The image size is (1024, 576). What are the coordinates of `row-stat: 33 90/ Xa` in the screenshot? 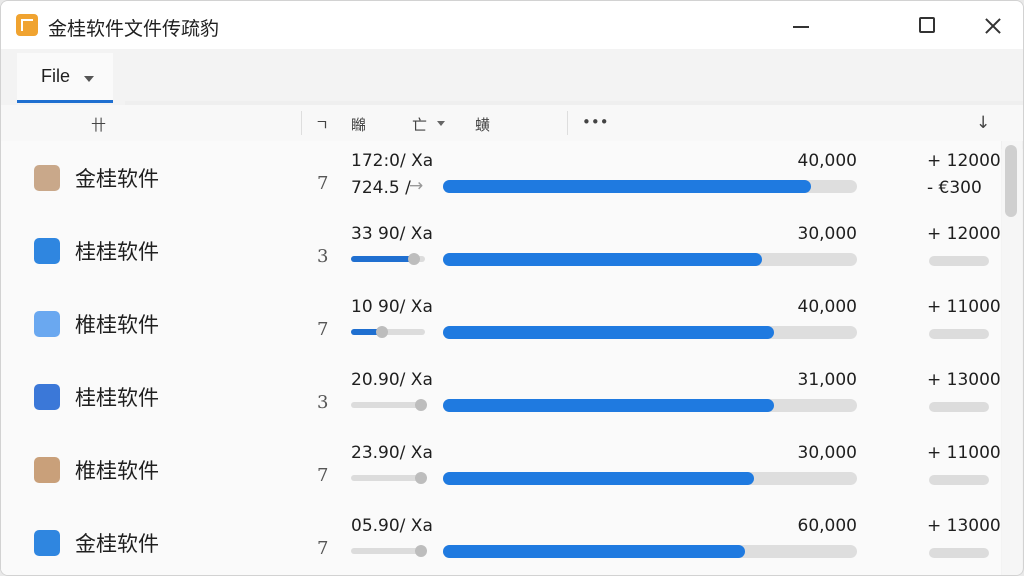 It's located at (392, 234).